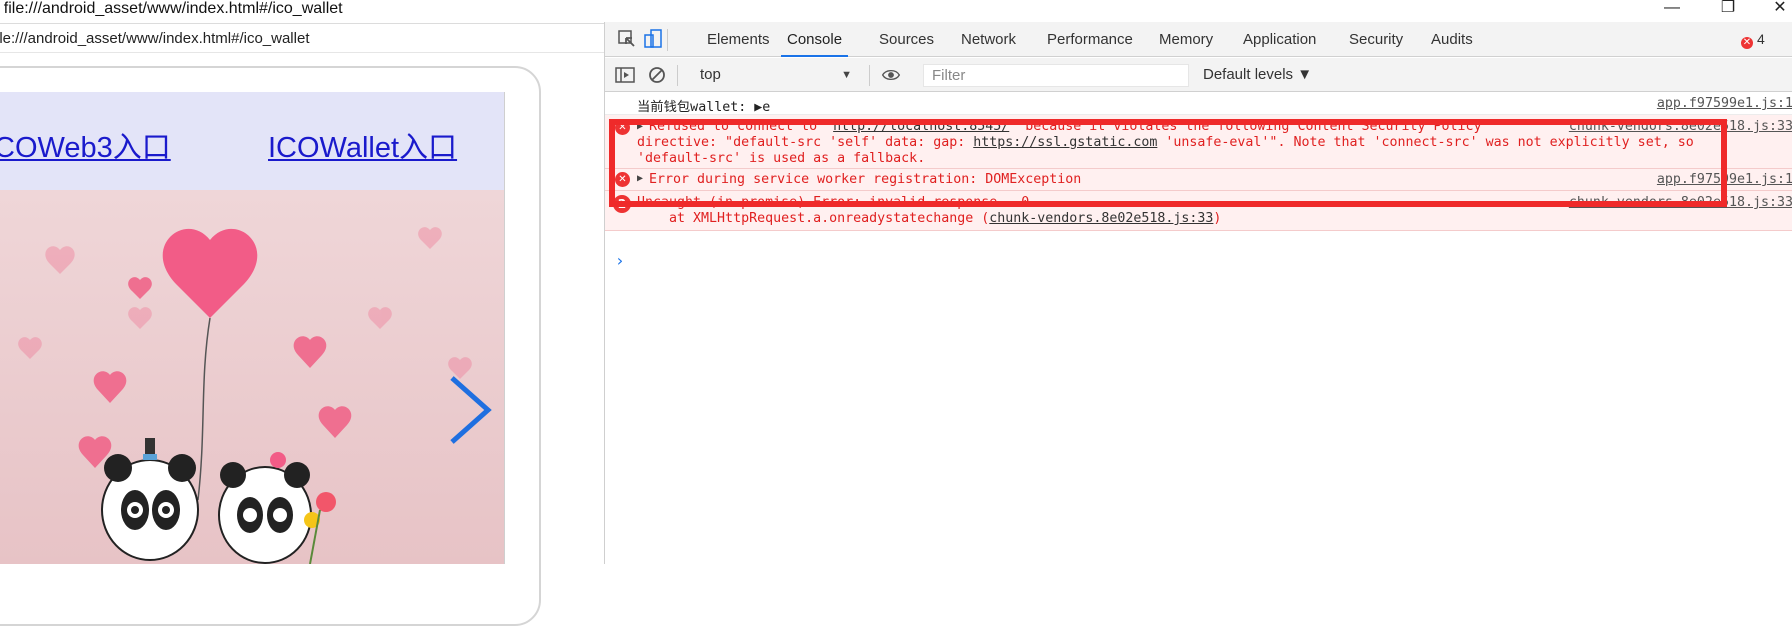 Image resolution: width=1792 pixels, height=626 pixels. Describe the element at coordinates (252, 141) in the screenshot. I see `nav-band: COWeb3入口 ICOWallet入口` at that location.